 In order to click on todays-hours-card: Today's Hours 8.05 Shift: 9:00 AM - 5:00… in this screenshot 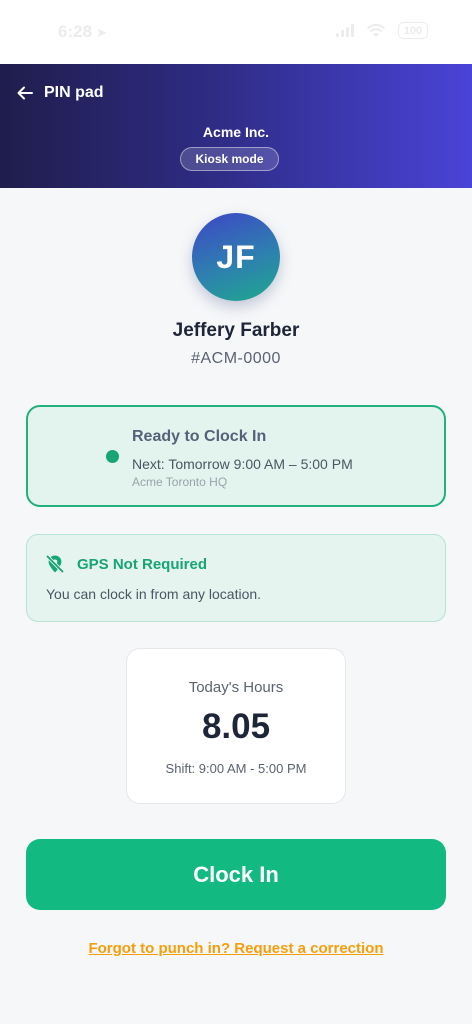, I will do `click(236, 726)`.